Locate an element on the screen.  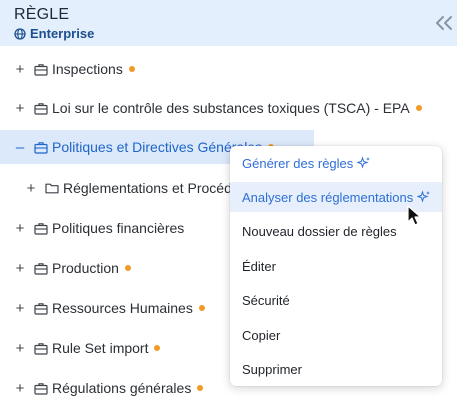
menu-item-supprimer: Supprimer is located at coordinates (336, 369).